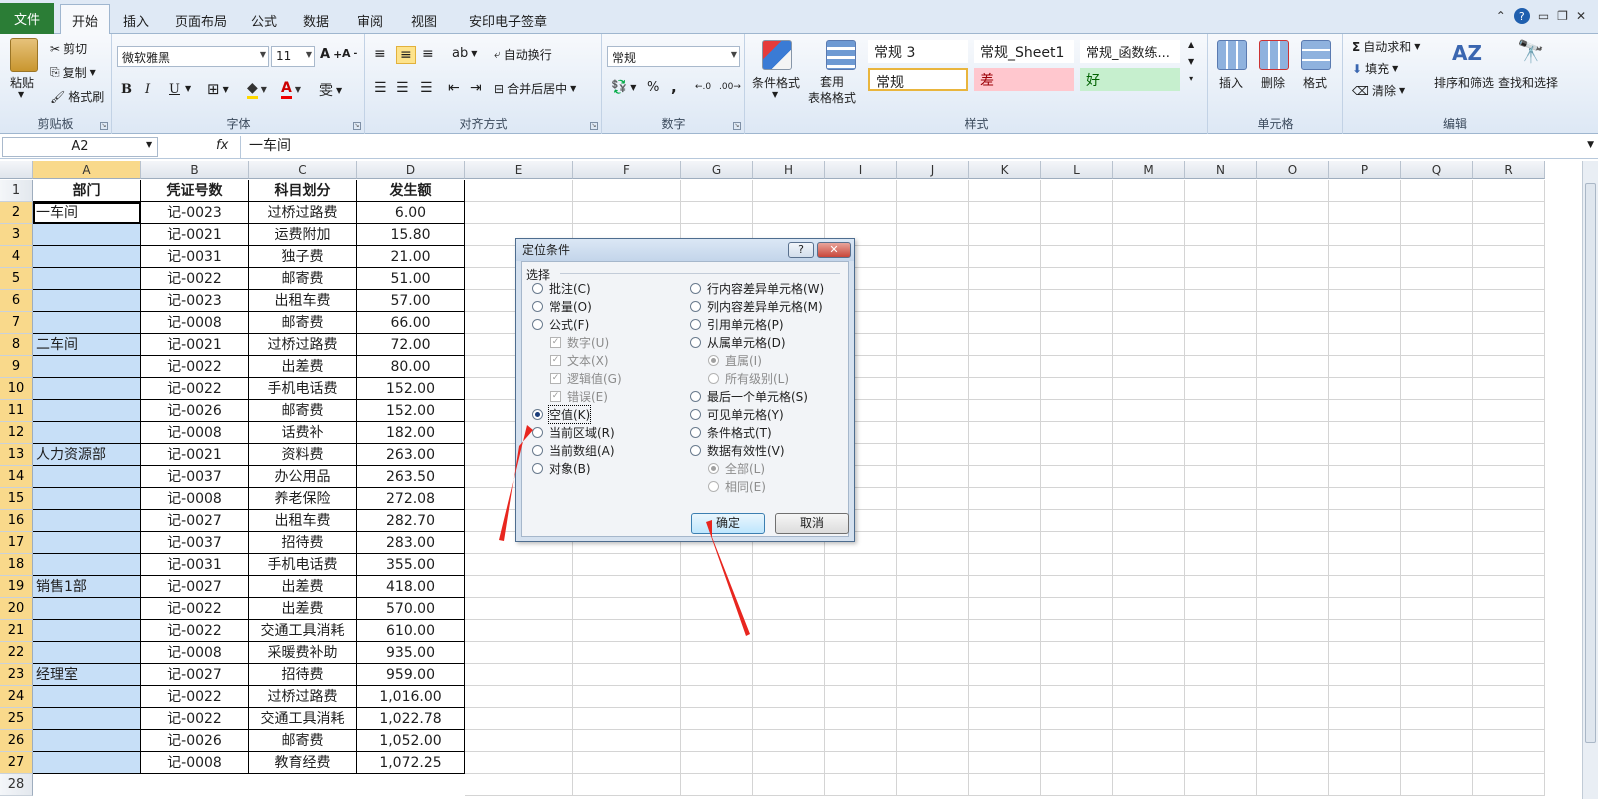  What do you see at coordinates (16, 323) in the screenshot?
I see `row-header: 7` at bounding box center [16, 323].